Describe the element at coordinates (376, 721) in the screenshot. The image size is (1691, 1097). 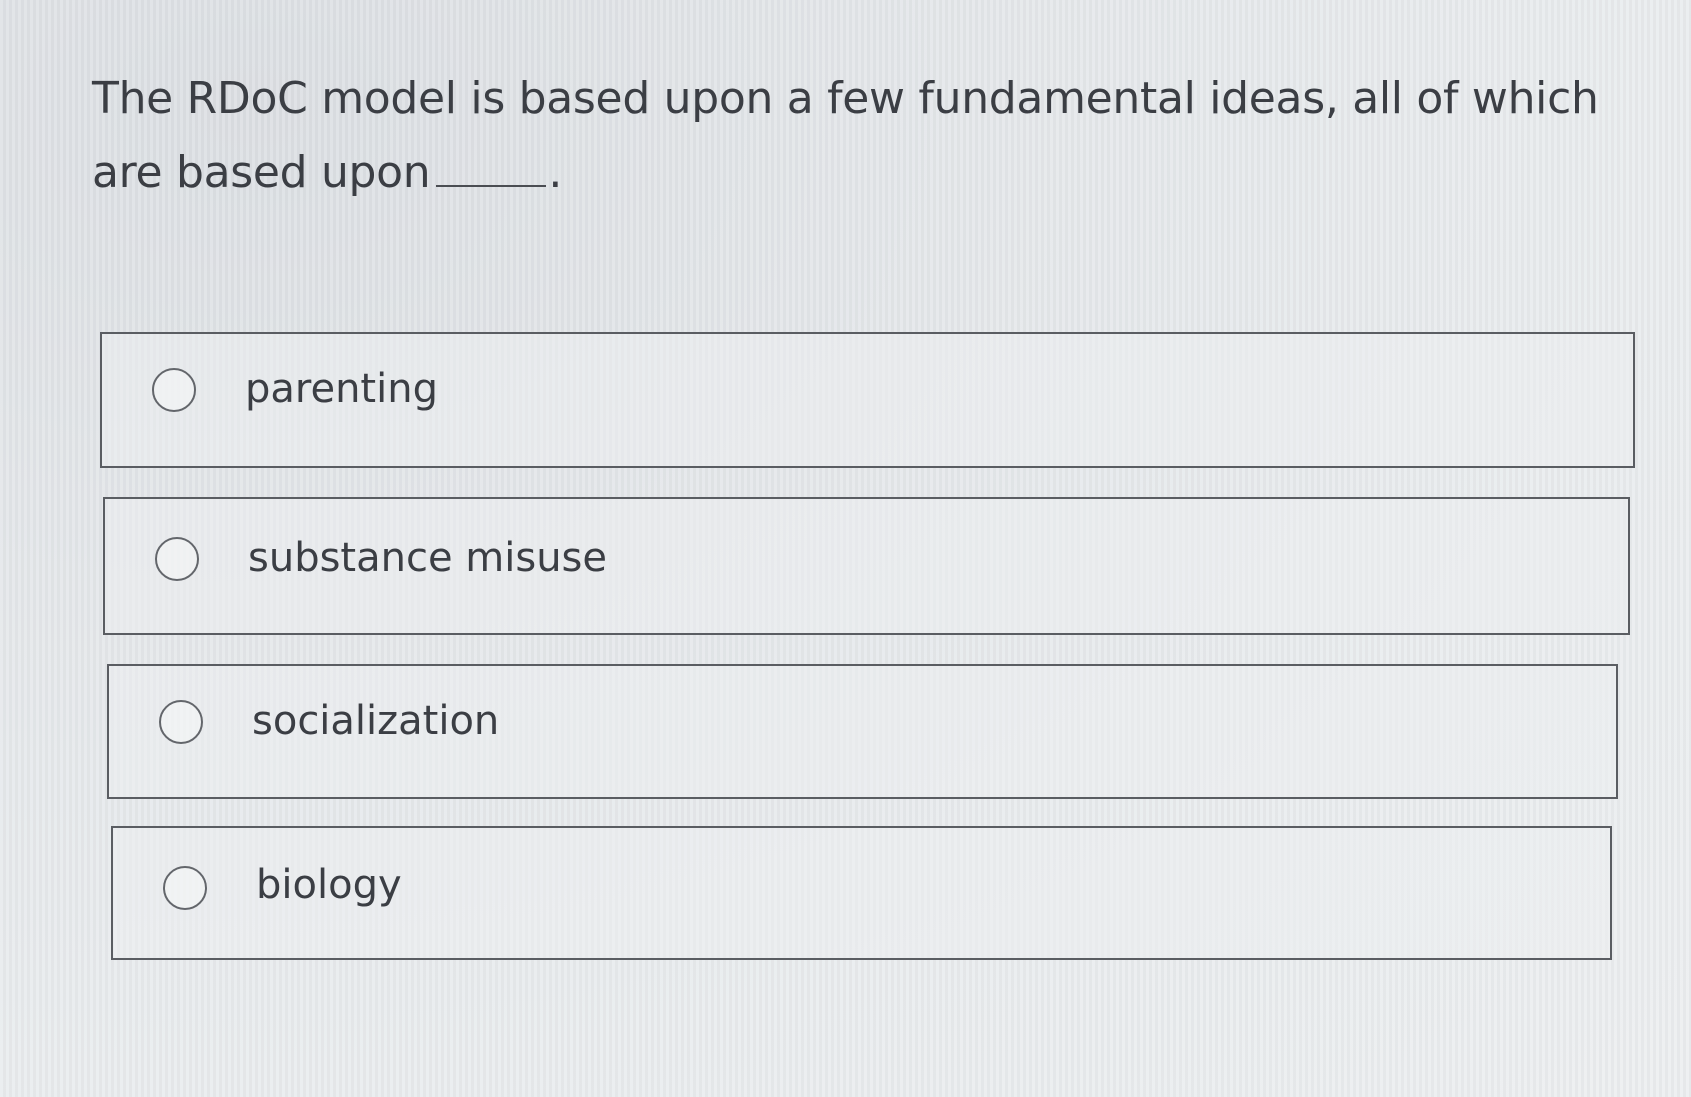
I see `option-label: socialization` at that location.